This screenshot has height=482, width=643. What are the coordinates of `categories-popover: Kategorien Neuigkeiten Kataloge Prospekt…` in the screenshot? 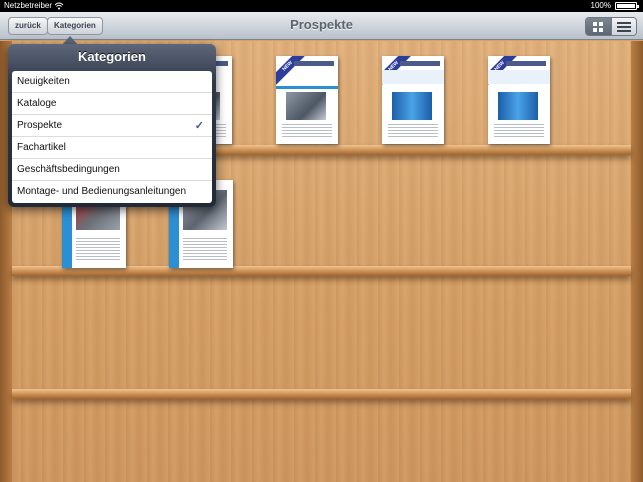 It's located at (112, 125).